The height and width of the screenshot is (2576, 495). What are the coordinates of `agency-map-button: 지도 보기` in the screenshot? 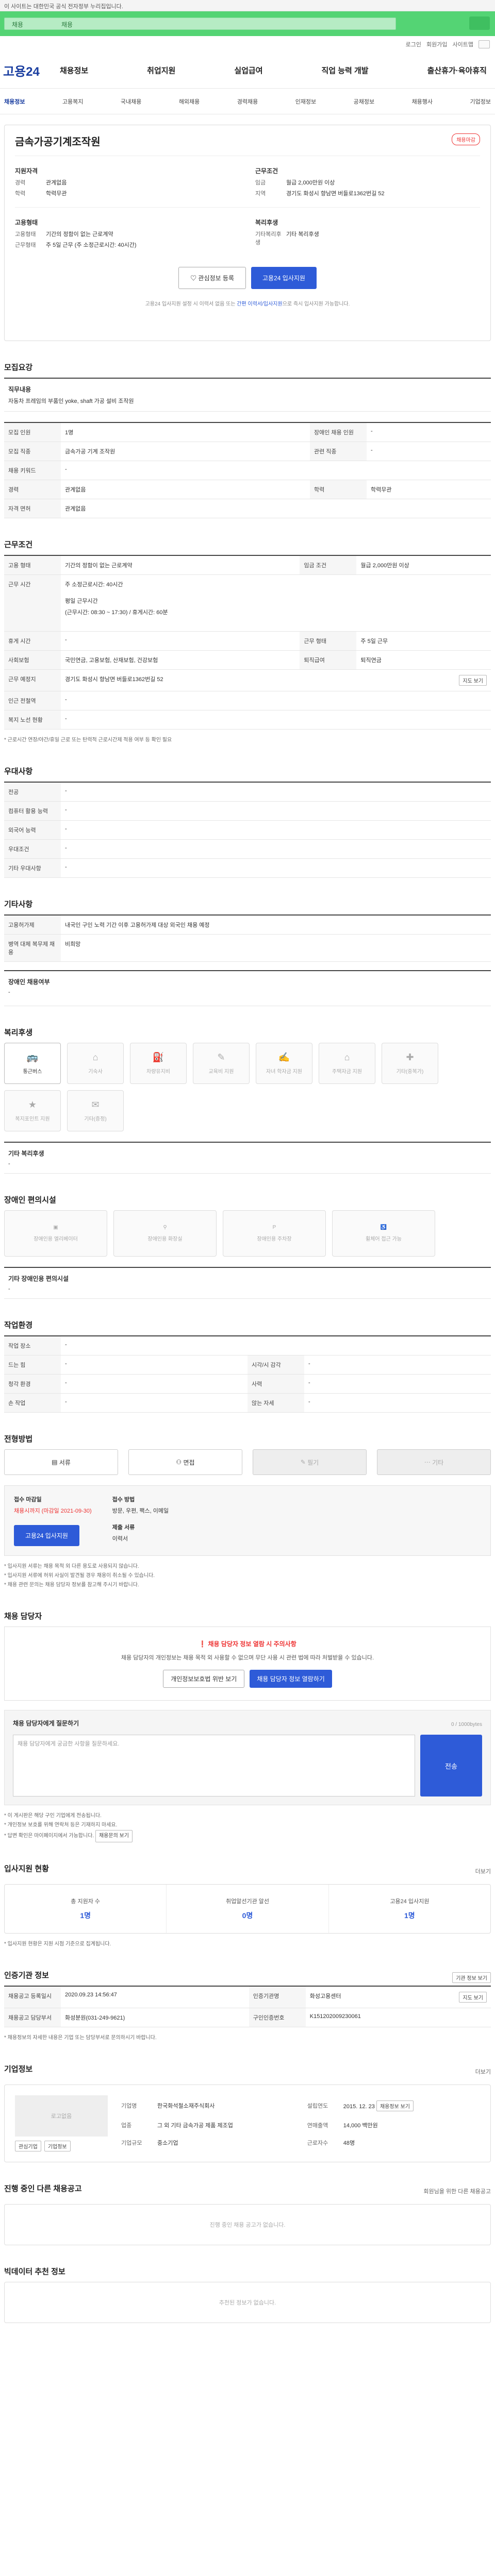 It's located at (473, 1997).